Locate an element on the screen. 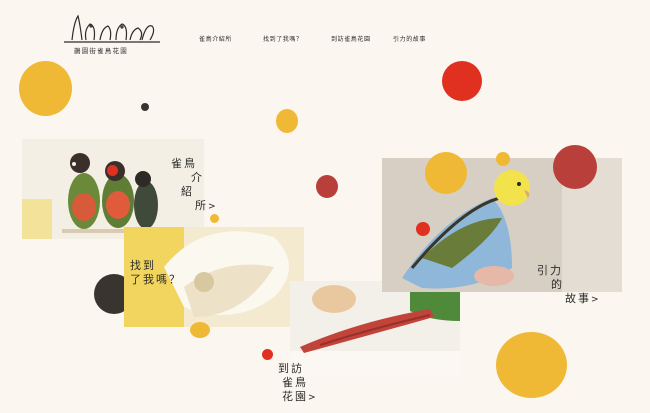 This screenshot has width=650, height=413. birds-logo-icon is located at coordinates (112, 28).